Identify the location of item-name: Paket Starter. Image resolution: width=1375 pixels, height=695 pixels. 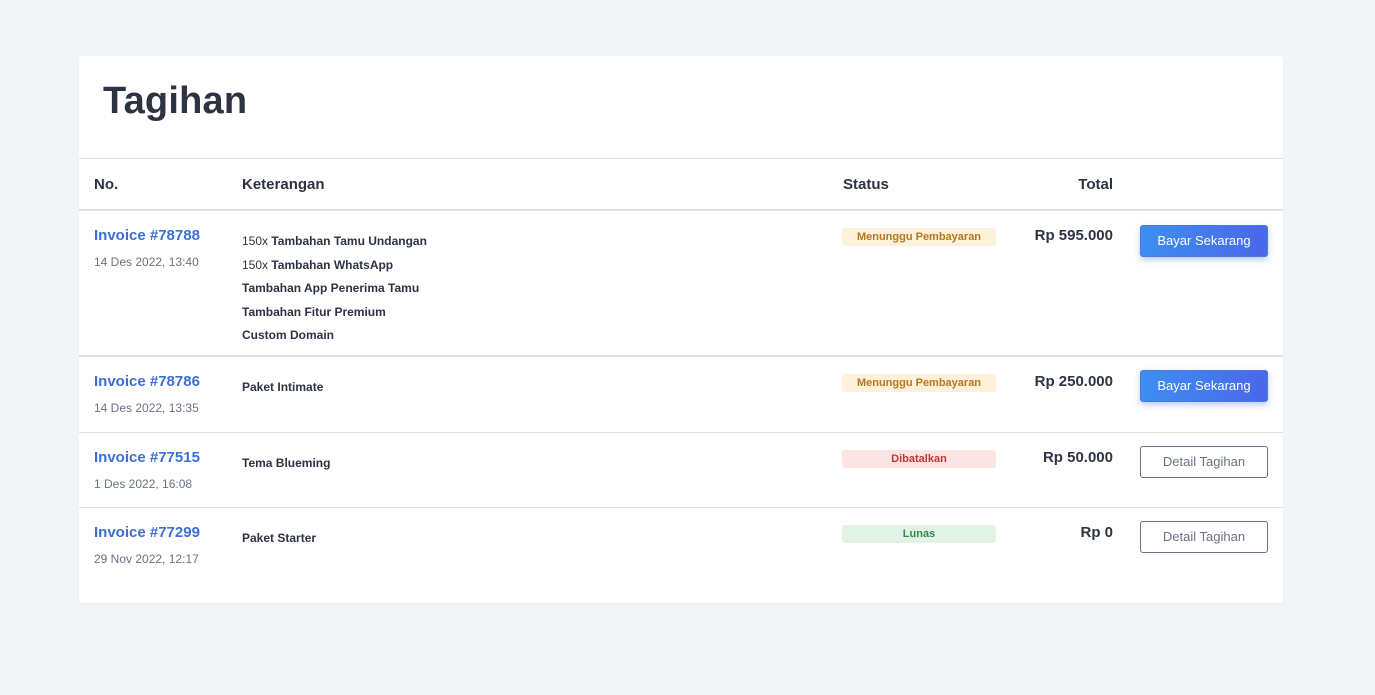
(279, 538).